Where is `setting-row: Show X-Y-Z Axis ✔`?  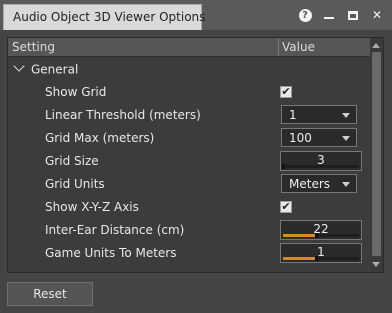
setting-row: Show X-Y-Z Axis ✔ is located at coordinates (189, 207).